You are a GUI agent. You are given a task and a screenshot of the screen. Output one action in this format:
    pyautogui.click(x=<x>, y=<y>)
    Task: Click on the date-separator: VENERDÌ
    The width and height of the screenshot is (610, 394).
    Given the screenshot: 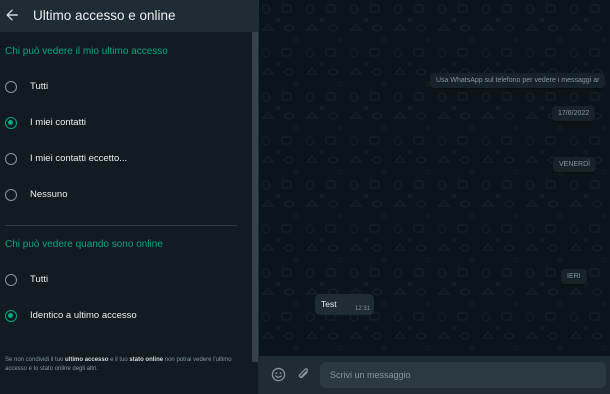 What is the action you would take?
    pyautogui.click(x=575, y=164)
    